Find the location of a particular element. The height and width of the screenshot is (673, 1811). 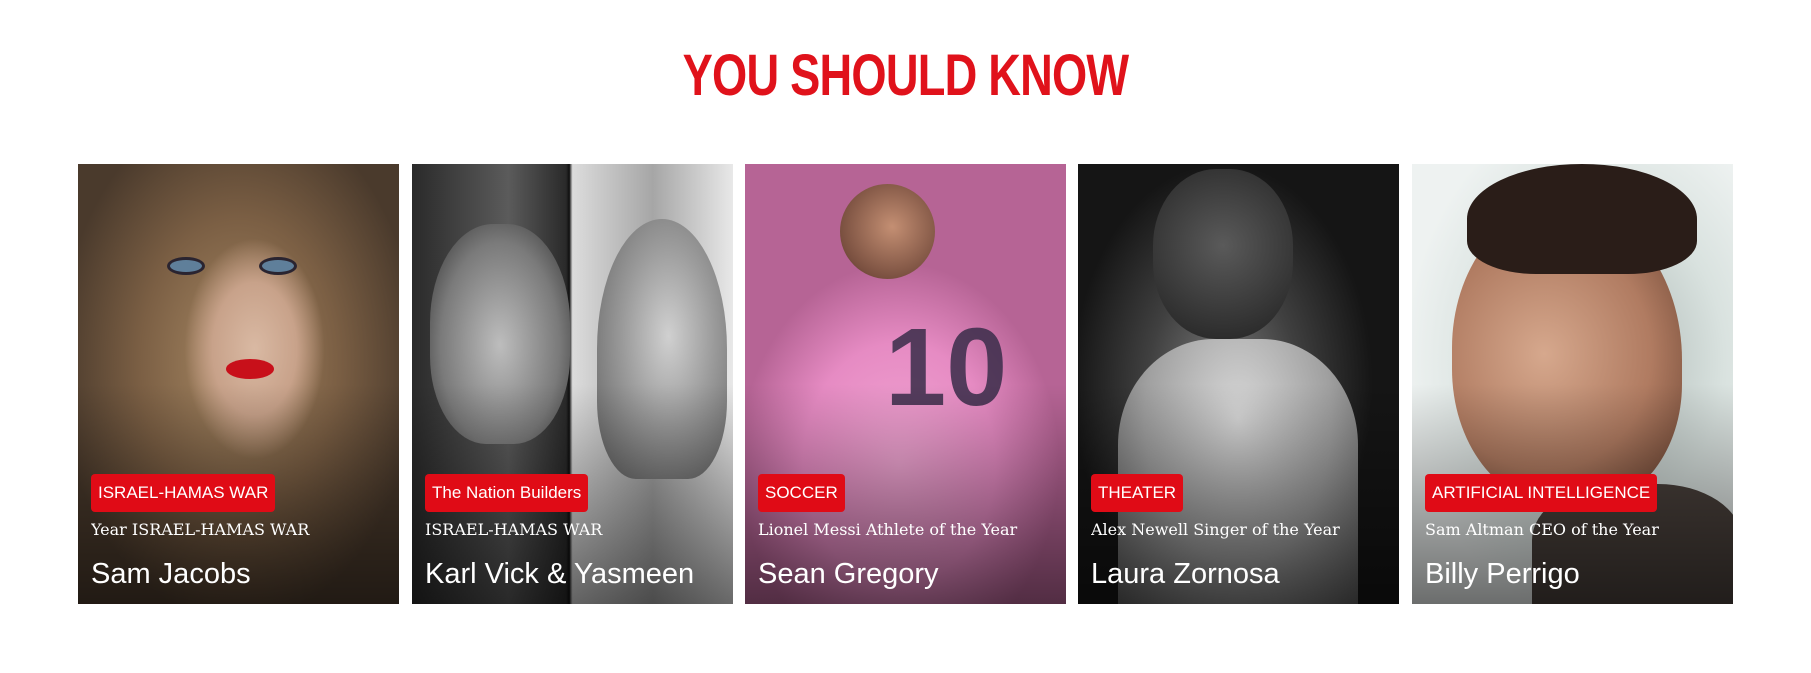

category-tag: The Nation Builders is located at coordinates (507, 493).